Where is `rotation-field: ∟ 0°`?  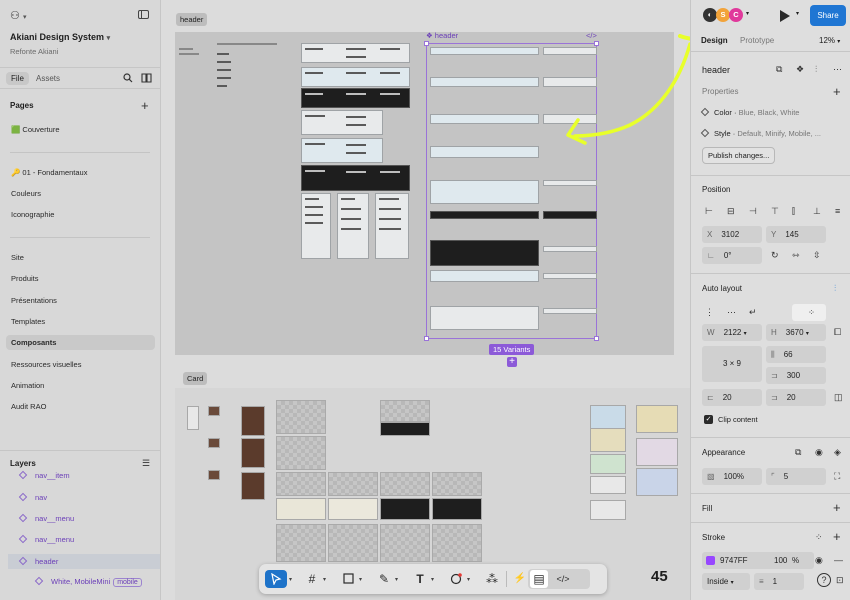 rotation-field: ∟ 0° is located at coordinates (732, 255).